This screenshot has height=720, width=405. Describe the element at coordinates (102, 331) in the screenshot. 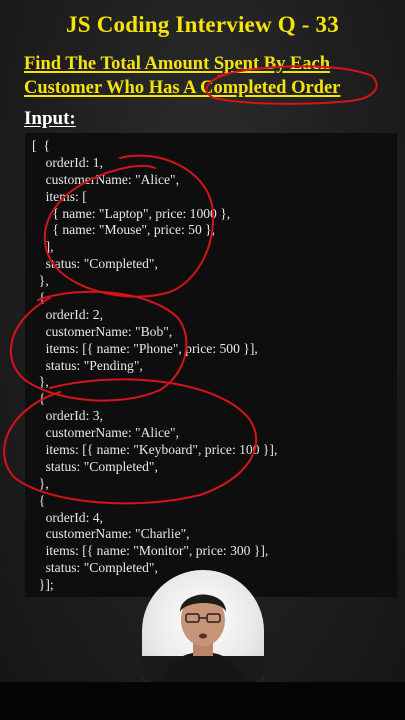

I see `code-line: customerName: "Bob",` at that location.